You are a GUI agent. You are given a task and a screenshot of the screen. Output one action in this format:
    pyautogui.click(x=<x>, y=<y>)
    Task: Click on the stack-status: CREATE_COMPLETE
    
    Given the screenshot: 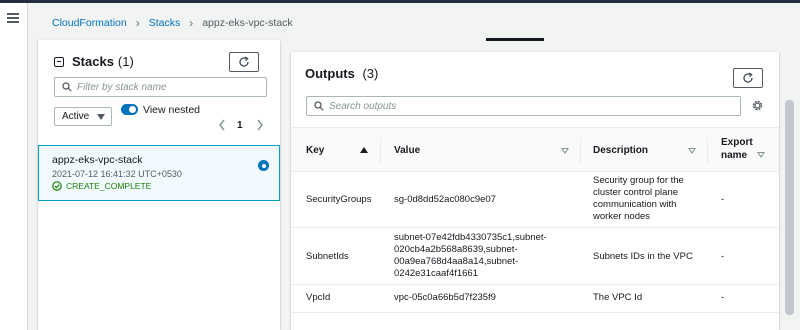 What is the action you would take?
    pyautogui.click(x=101, y=186)
    